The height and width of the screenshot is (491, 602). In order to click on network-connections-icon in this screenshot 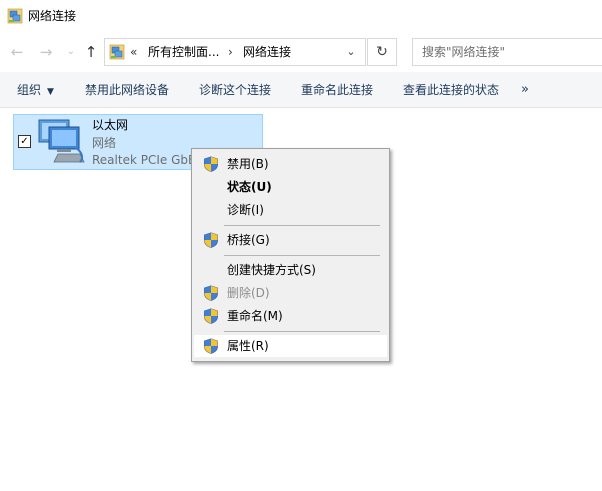, I will do `click(15, 16)`.